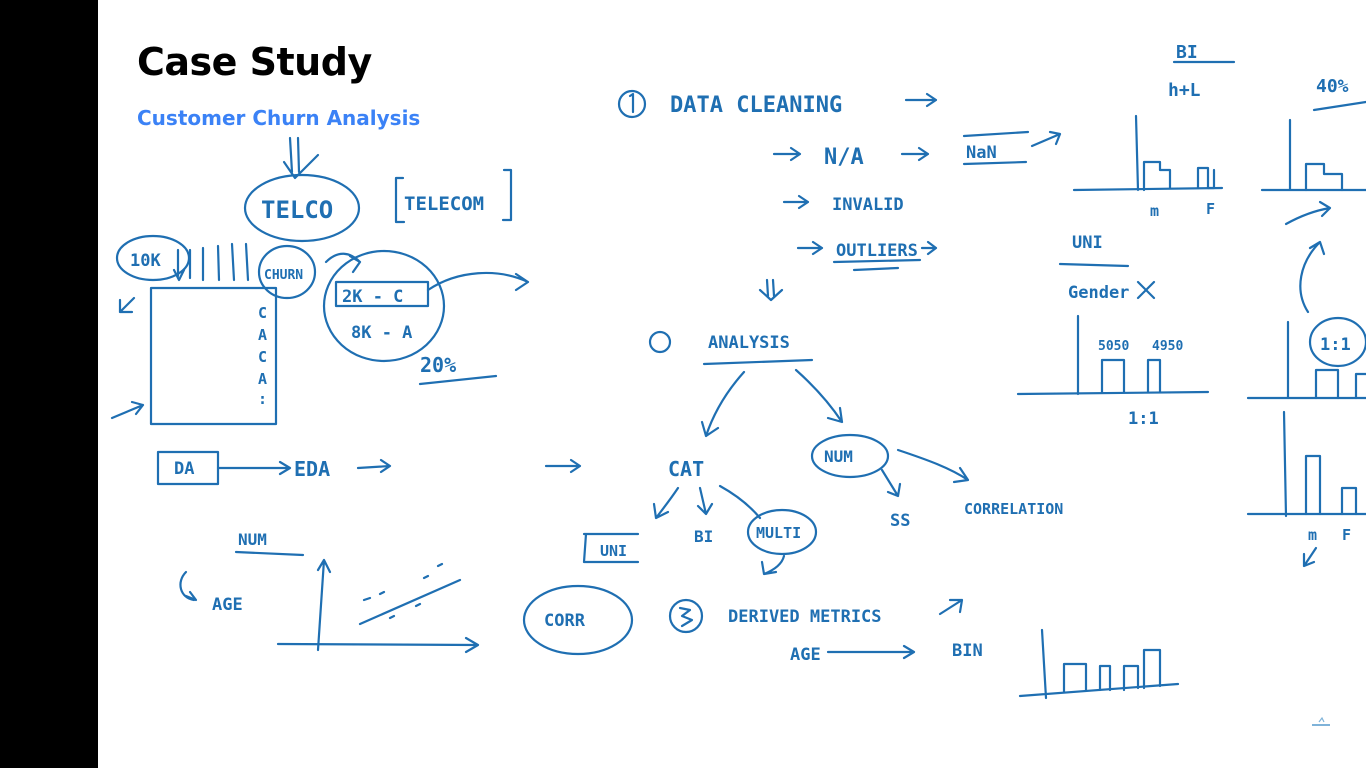 The image size is (1366, 768). Describe the element at coordinates (758, 362) in the screenshot. I see `step2-underline` at that location.